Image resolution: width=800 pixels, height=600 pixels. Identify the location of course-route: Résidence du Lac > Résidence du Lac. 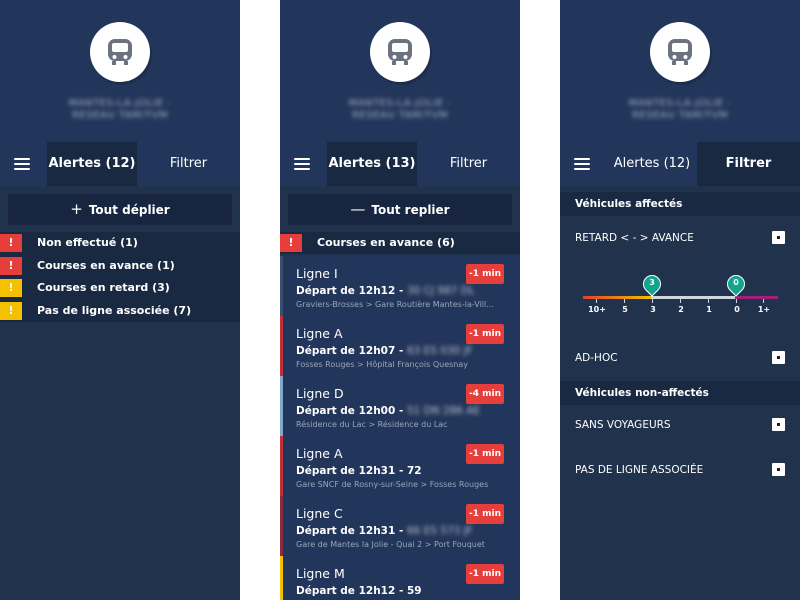
(372, 424).